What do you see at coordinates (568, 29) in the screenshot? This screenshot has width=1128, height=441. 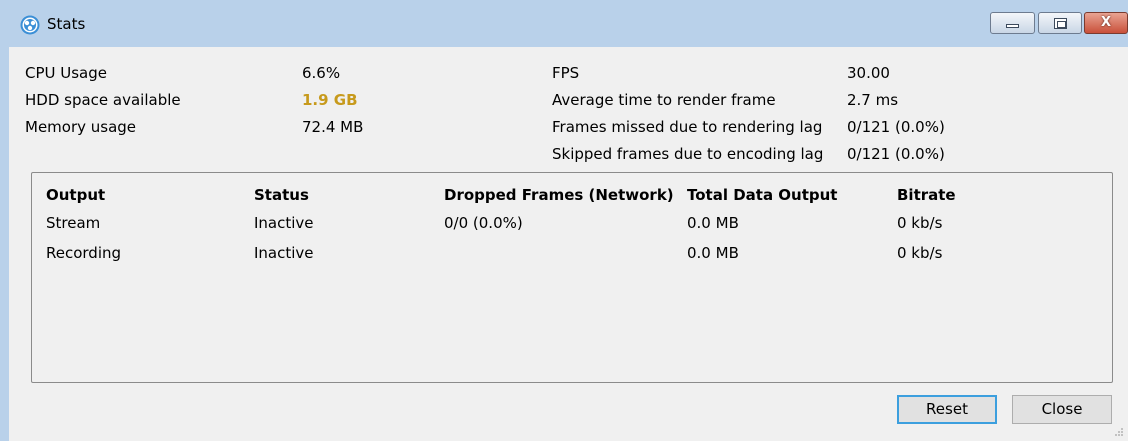 I see `title-bar: Stats X` at bounding box center [568, 29].